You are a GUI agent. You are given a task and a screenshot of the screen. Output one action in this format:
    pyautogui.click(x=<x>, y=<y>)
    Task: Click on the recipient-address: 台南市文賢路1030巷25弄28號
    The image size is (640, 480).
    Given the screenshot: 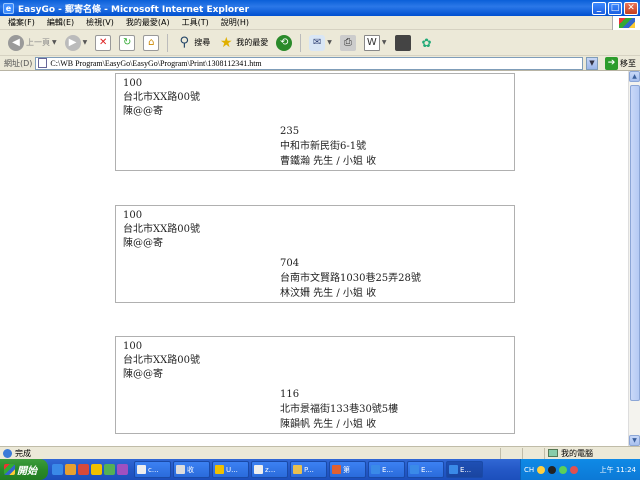 What is the action you would take?
    pyautogui.click(x=350, y=278)
    